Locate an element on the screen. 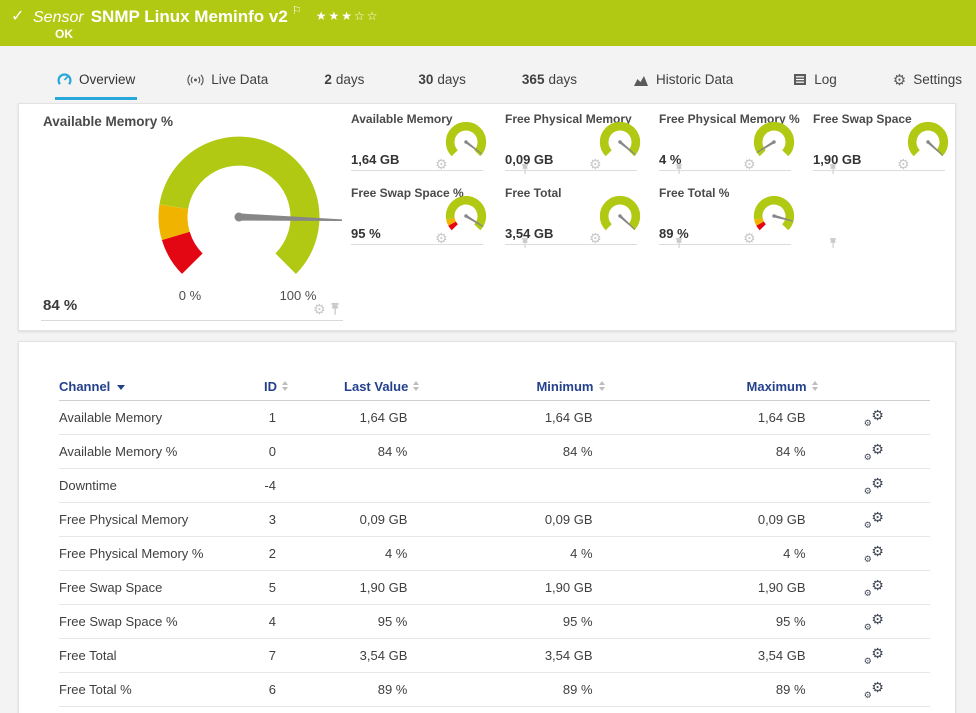 The width and height of the screenshot is (976, 713). column-header-maximum: Maximum is located at coordinates (711, 386).